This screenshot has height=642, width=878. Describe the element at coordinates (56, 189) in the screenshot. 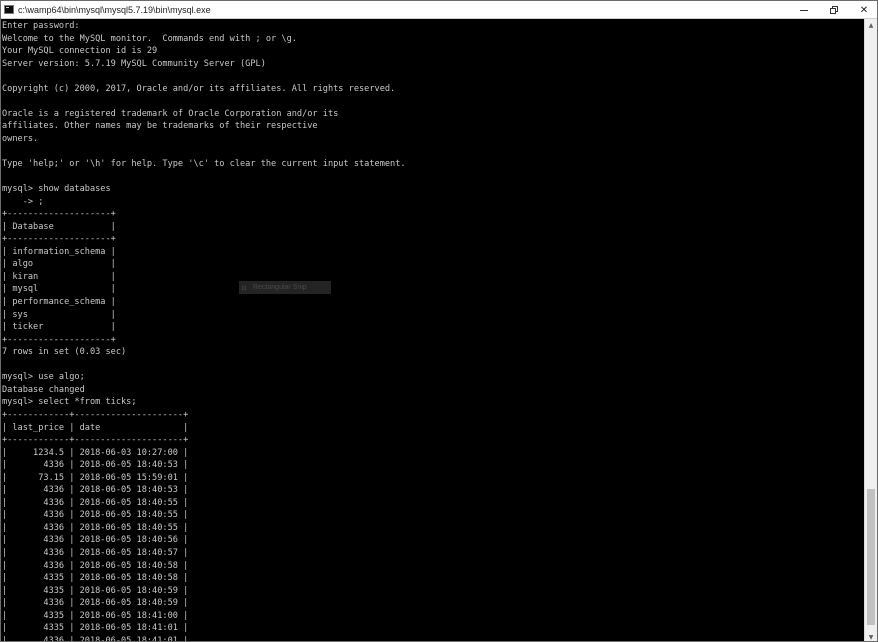

I see `console-line: mysql> show databases` at that location.